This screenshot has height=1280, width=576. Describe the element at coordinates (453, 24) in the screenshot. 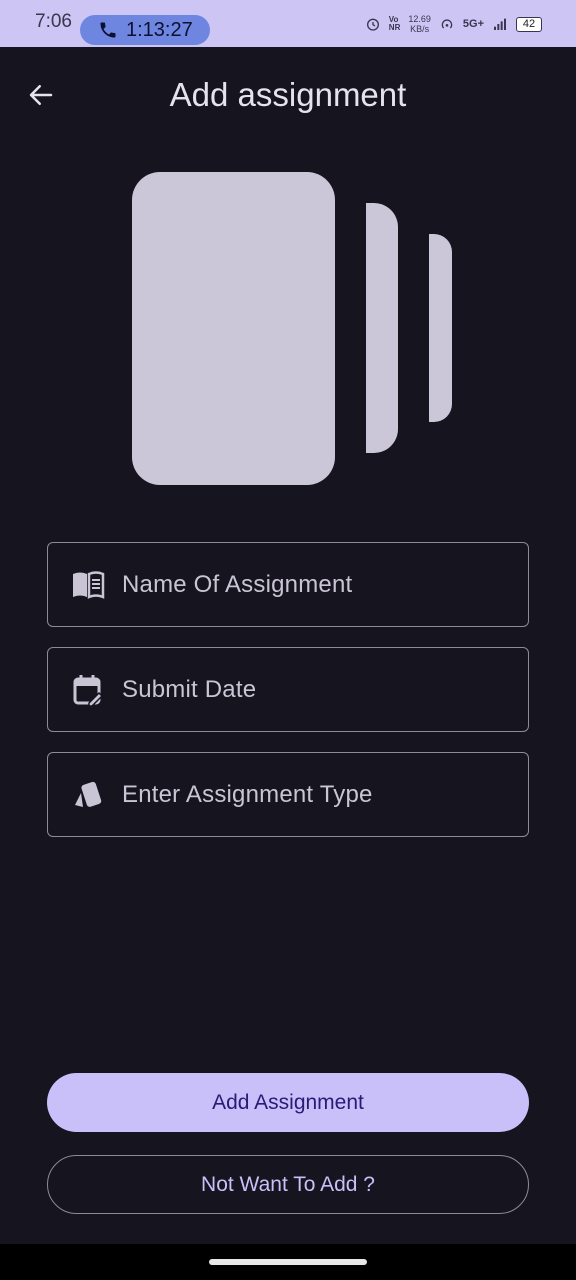

I see `status-icons: Vo NR 12.69 KB/s 5G+ 42` at that location.